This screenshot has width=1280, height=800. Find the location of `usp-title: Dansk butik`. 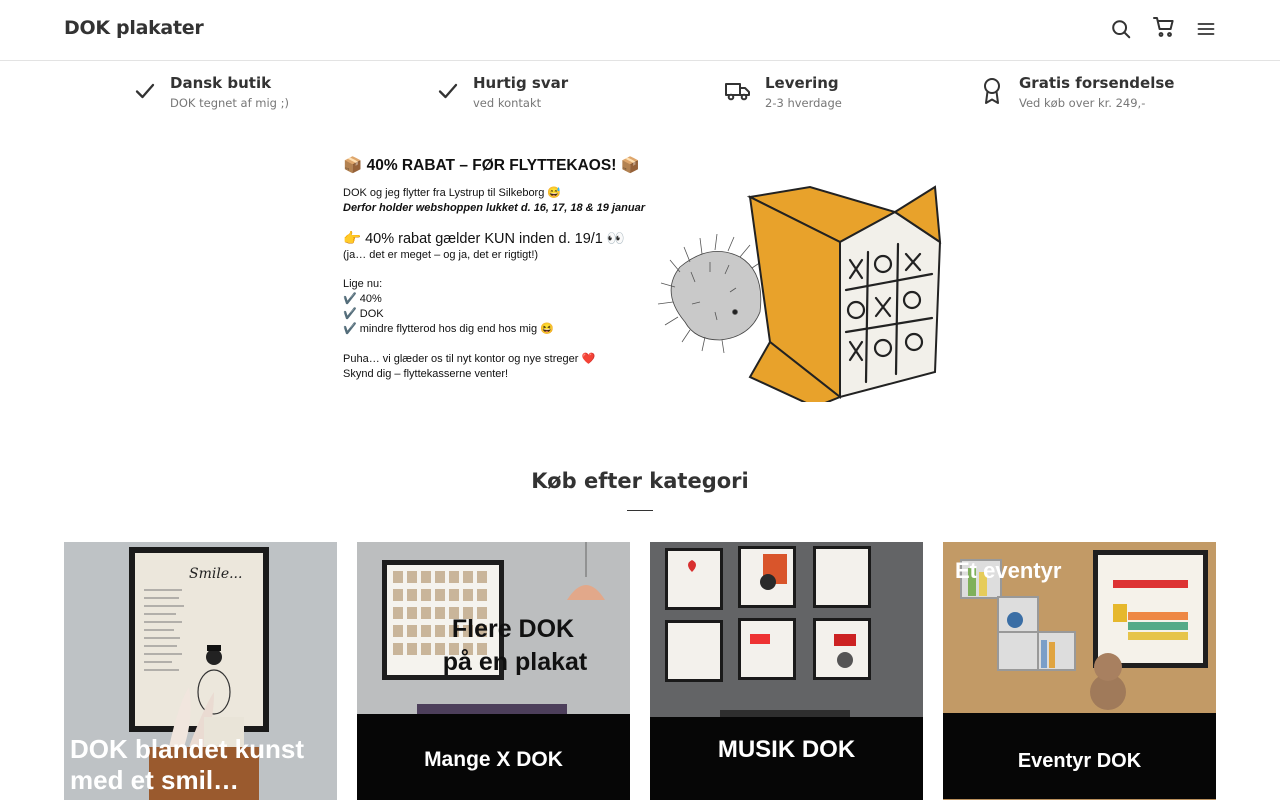

usp-title: Dansk butik is located at coordinates (221, 83).